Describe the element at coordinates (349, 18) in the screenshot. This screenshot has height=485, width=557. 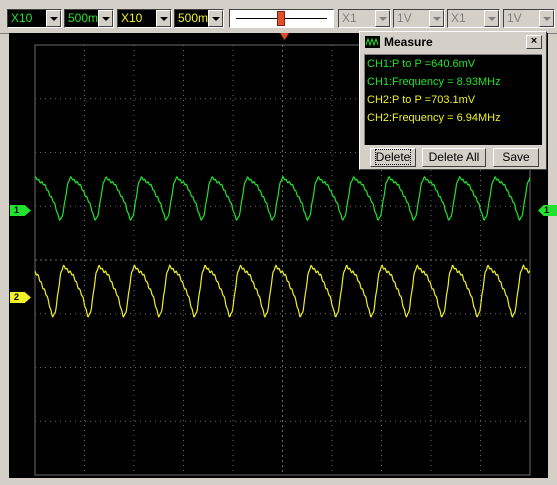
I see `ch3-probe-value: X1` at that location.